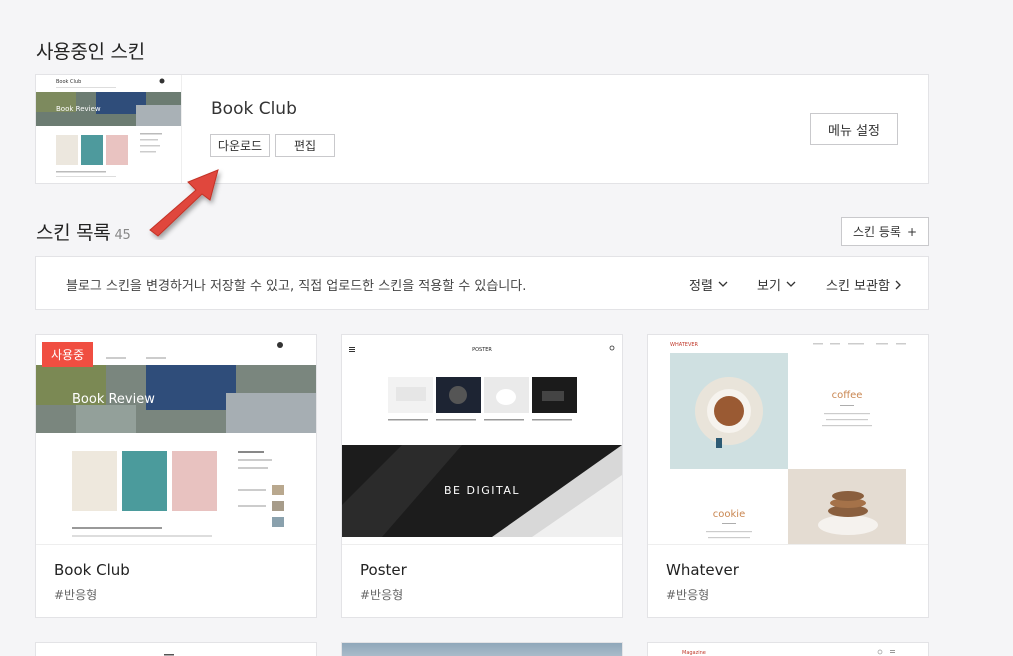 The height and width of the screenshot is (656, 1013). What do you see at coordinates (176, 476) in the screenshot?
I see `skin-card: 사용중 Book Review Book Club #반응형` at bounding box center [176, 476].